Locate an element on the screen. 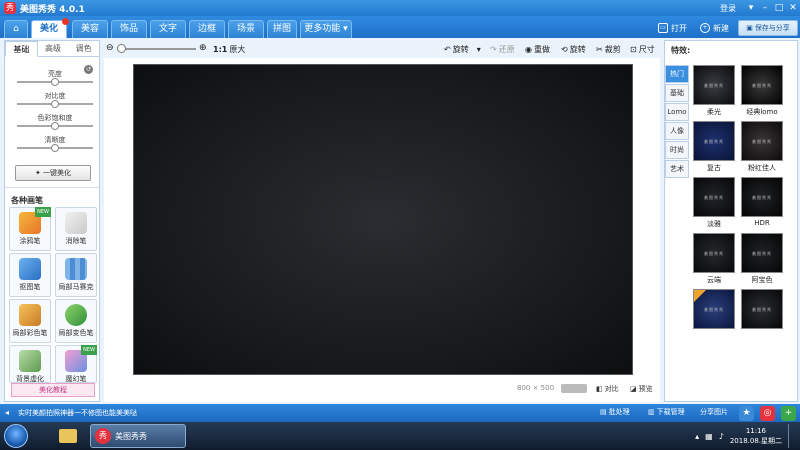  redo-button: ◉ 重做 is located at coordinates (537, 49).